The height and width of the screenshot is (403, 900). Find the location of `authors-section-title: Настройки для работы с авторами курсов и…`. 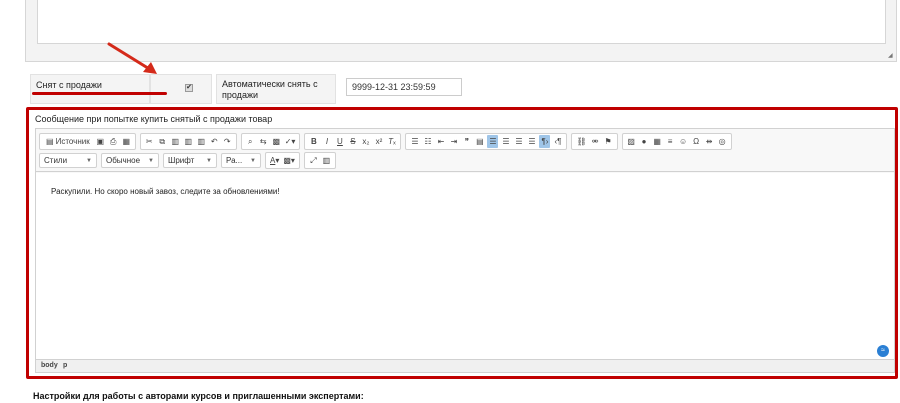

authors-section-title: Настройки для работы с авторами курсов и… is located at coordinates (198, 396).